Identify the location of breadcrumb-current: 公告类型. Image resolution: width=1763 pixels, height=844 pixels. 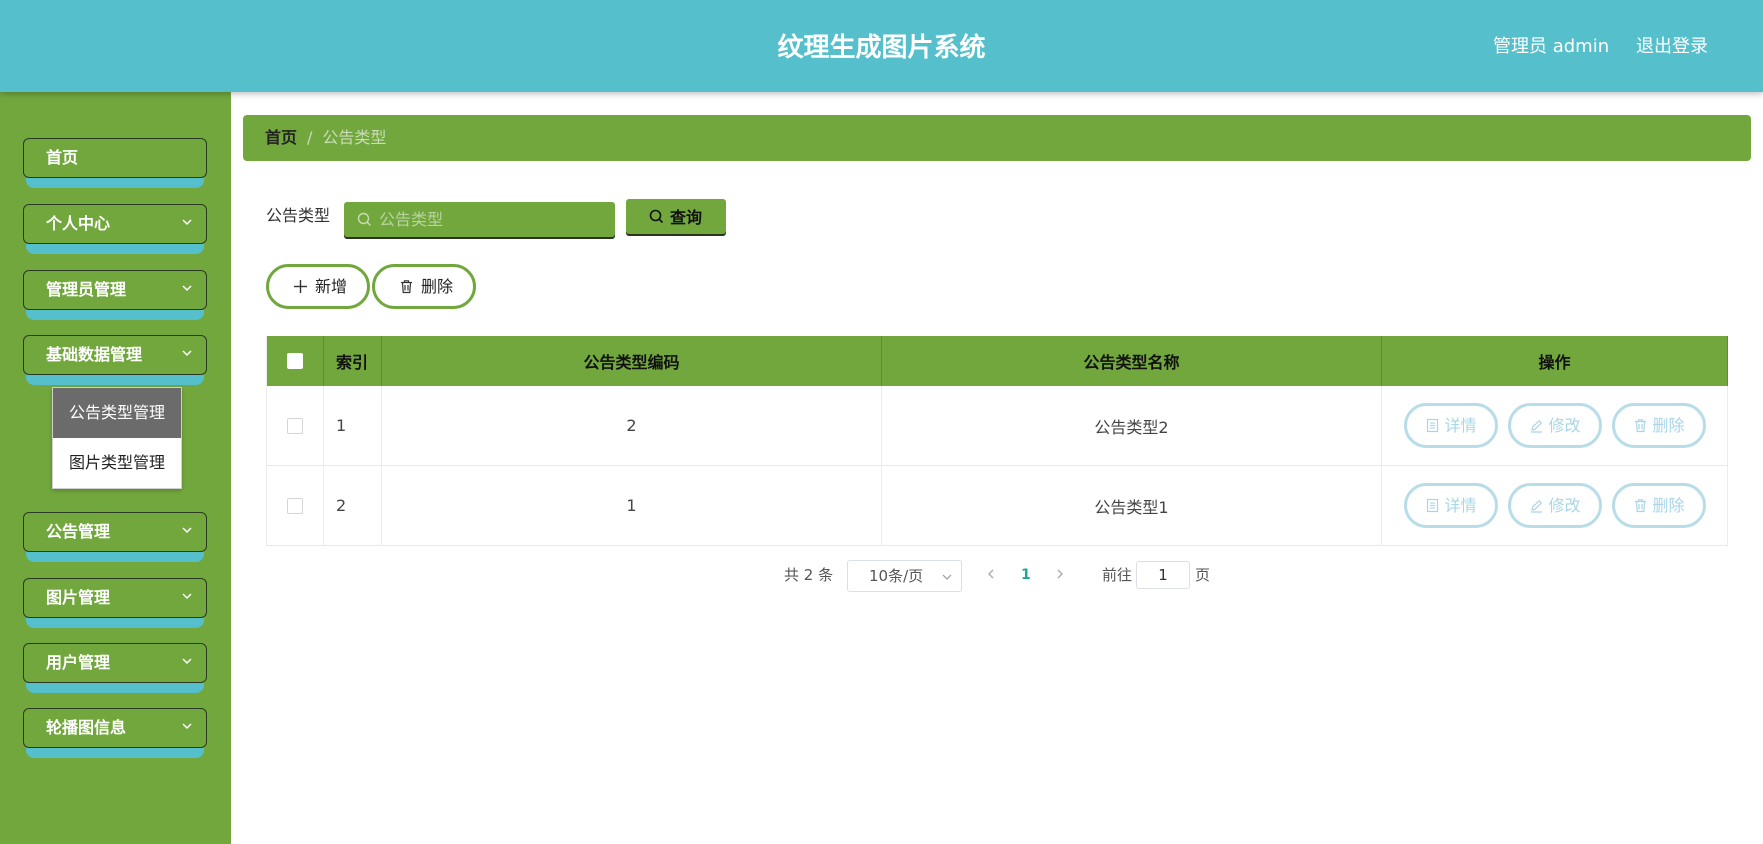
(354, 137).